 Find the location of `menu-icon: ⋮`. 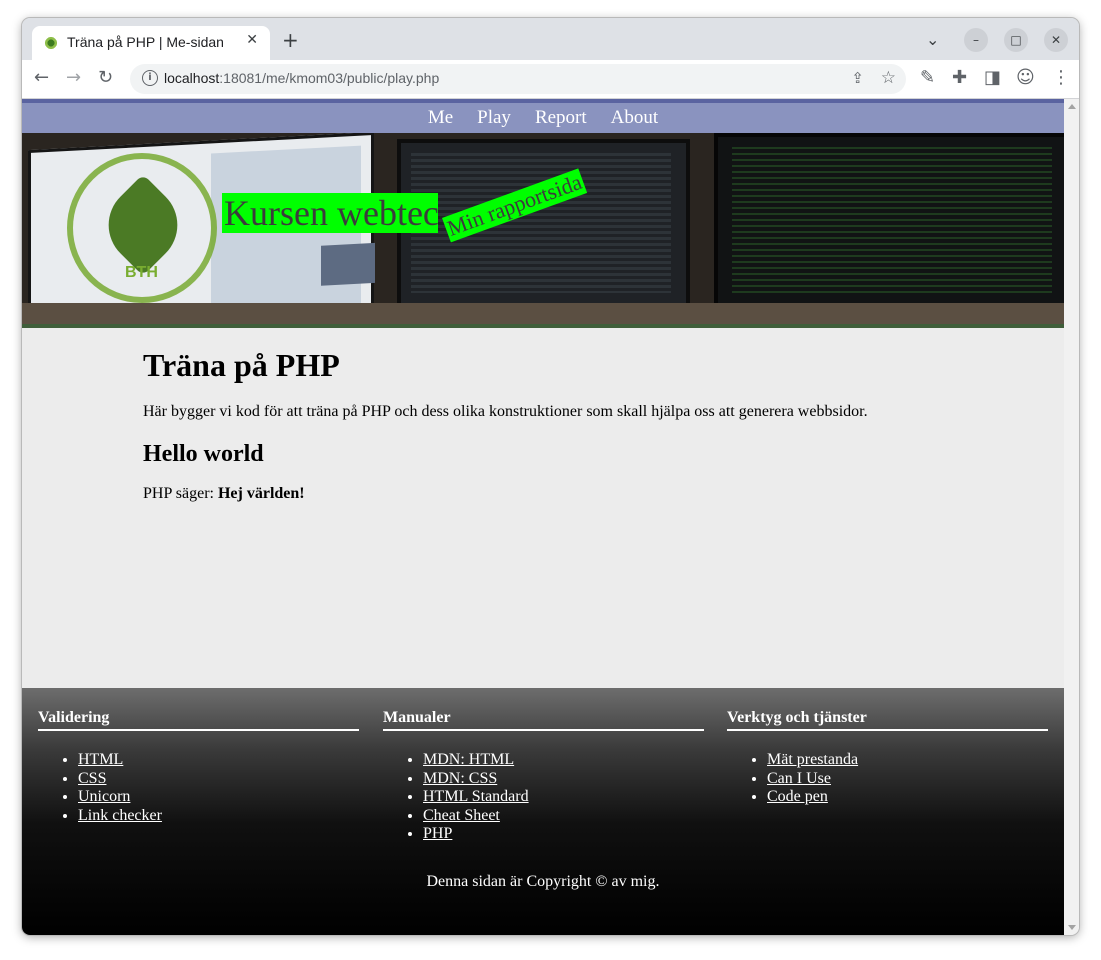

menu-icon: ⋮ is located at coordinates (1061, 78).